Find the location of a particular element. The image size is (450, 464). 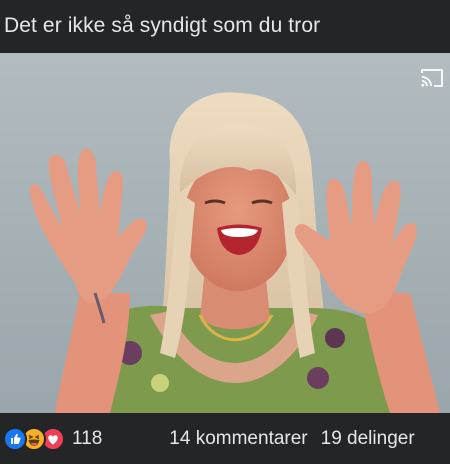

reaction-count: 118 is located at coordinates (87, 438).